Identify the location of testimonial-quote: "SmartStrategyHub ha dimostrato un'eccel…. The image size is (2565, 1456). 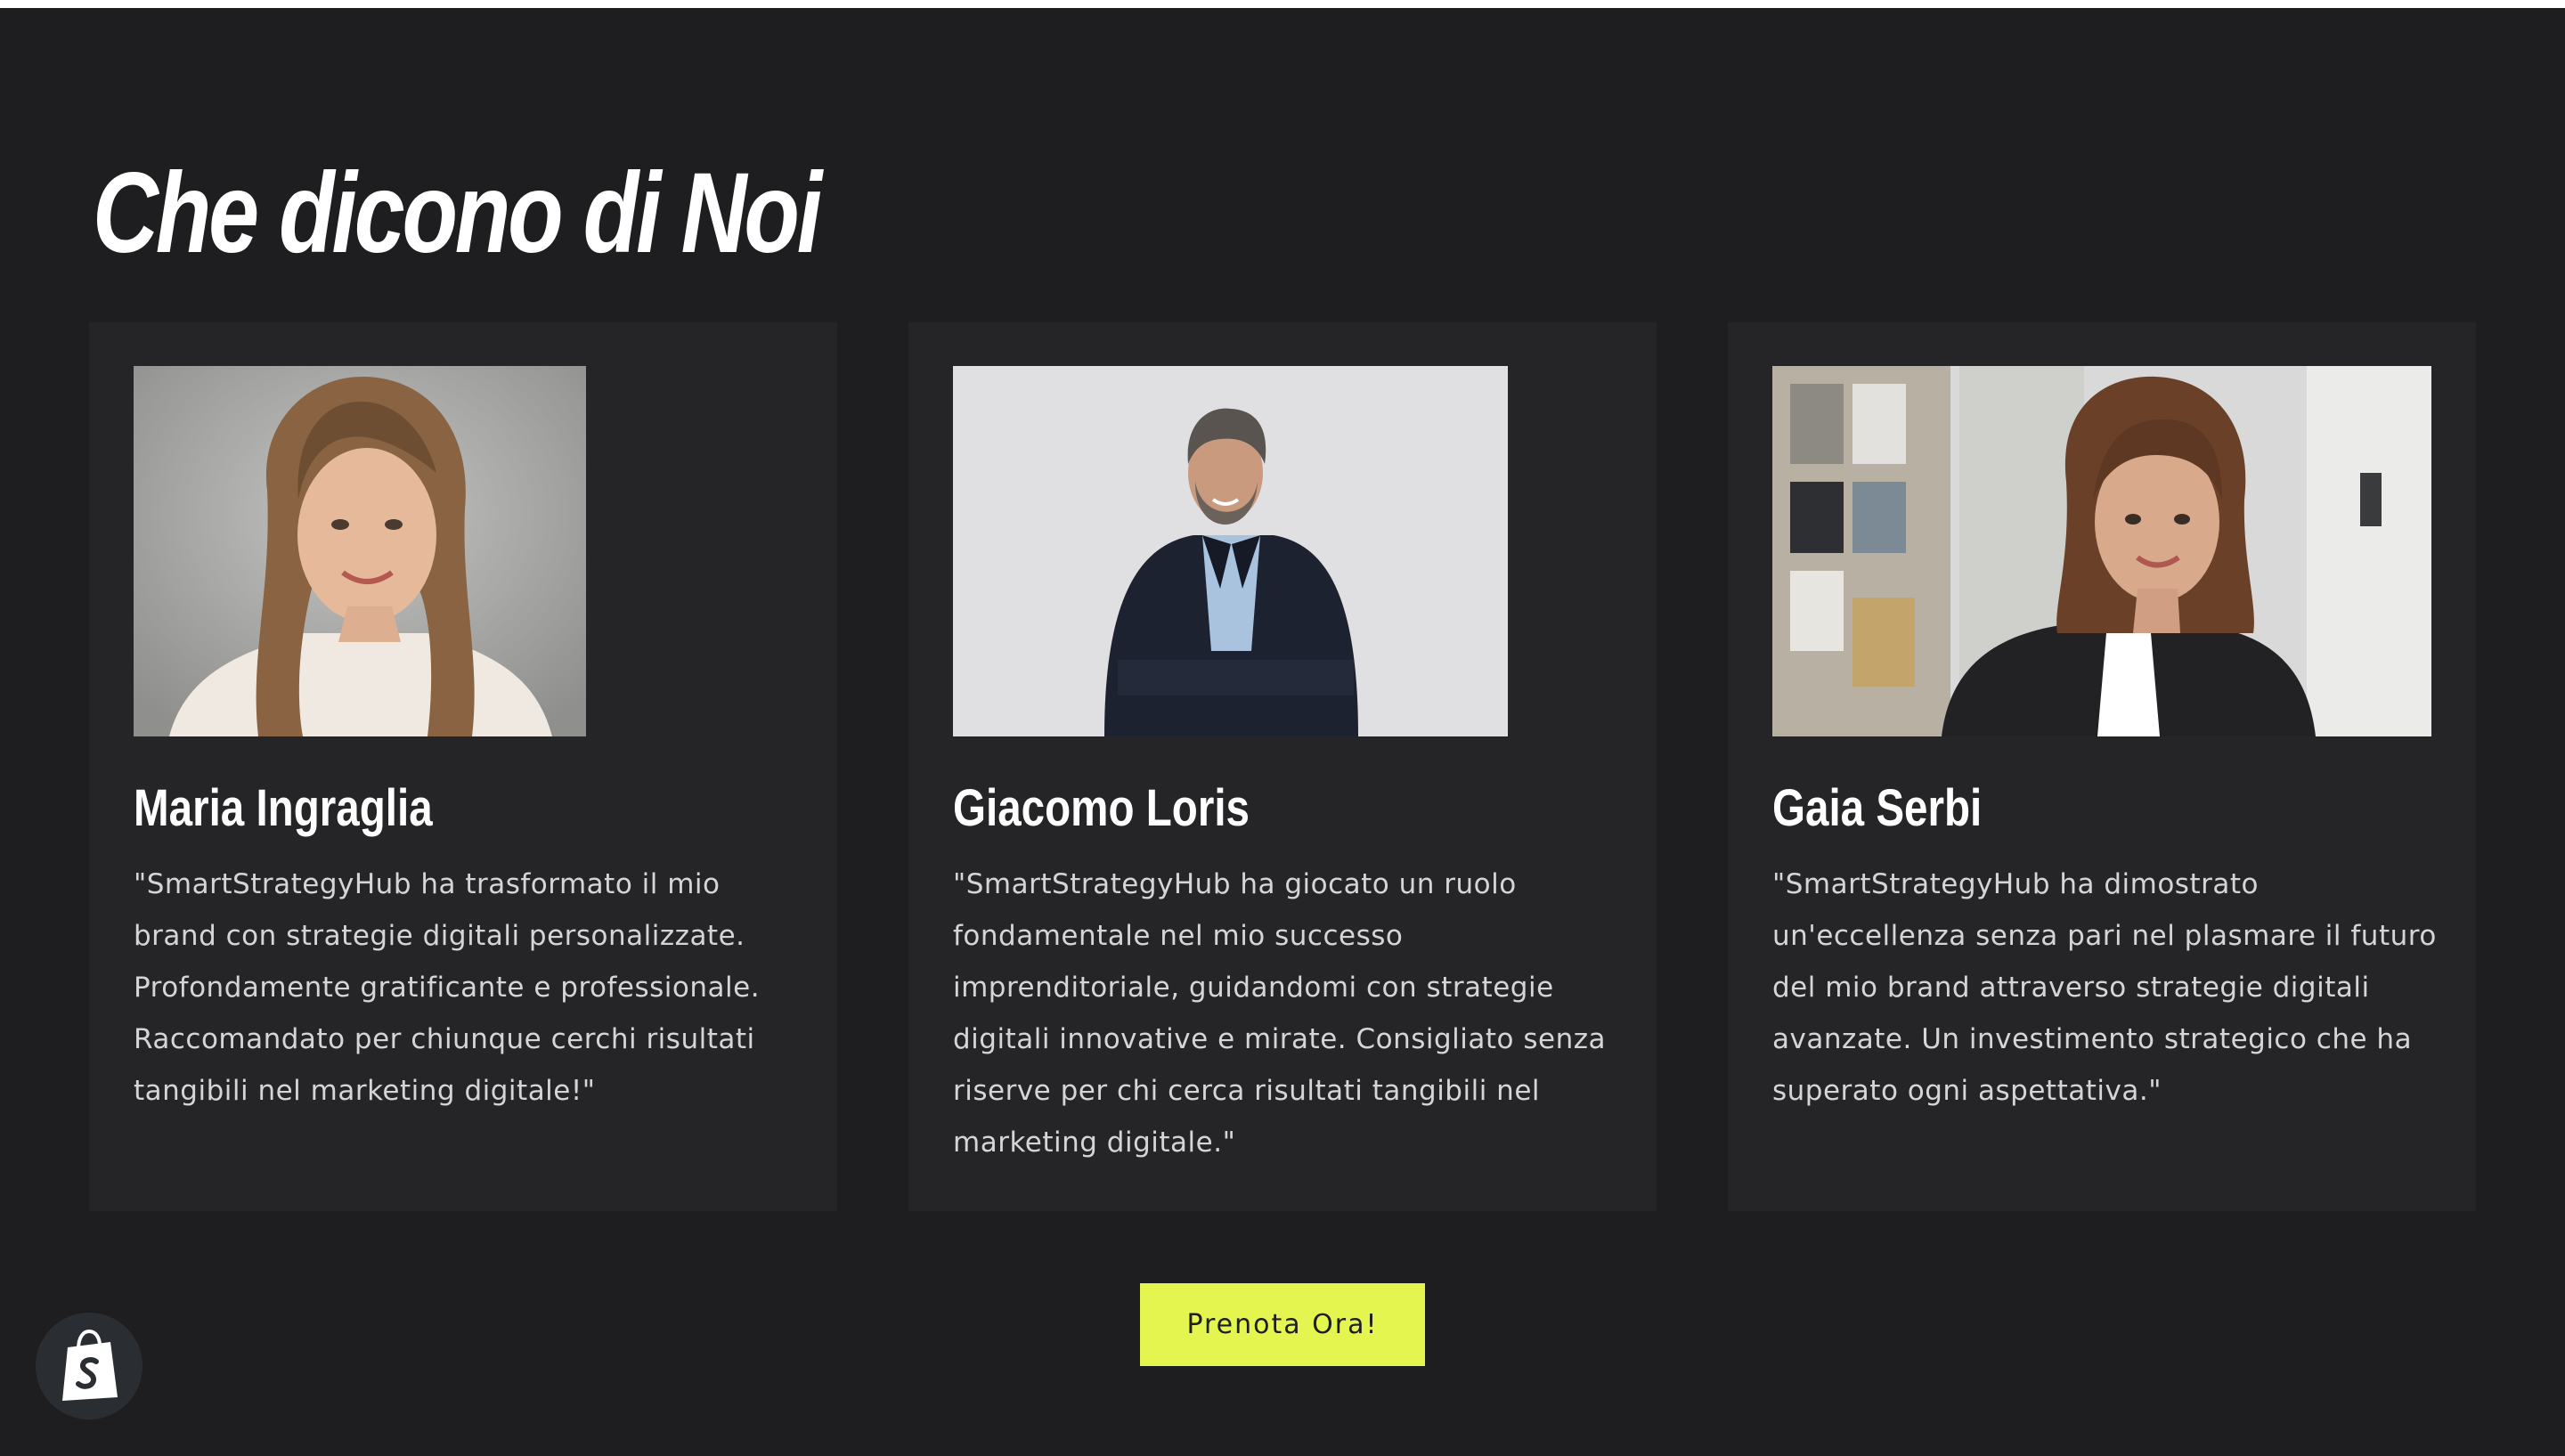
(2104, 987).